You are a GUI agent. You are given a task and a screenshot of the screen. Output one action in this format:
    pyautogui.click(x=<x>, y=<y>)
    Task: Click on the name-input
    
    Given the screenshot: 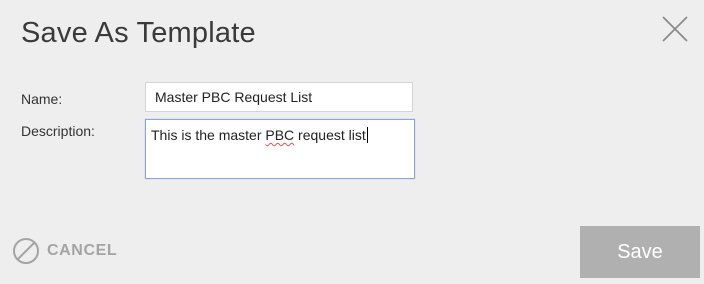 What is the action you would take?
    pyautogui.click(x=279, y=97)
    